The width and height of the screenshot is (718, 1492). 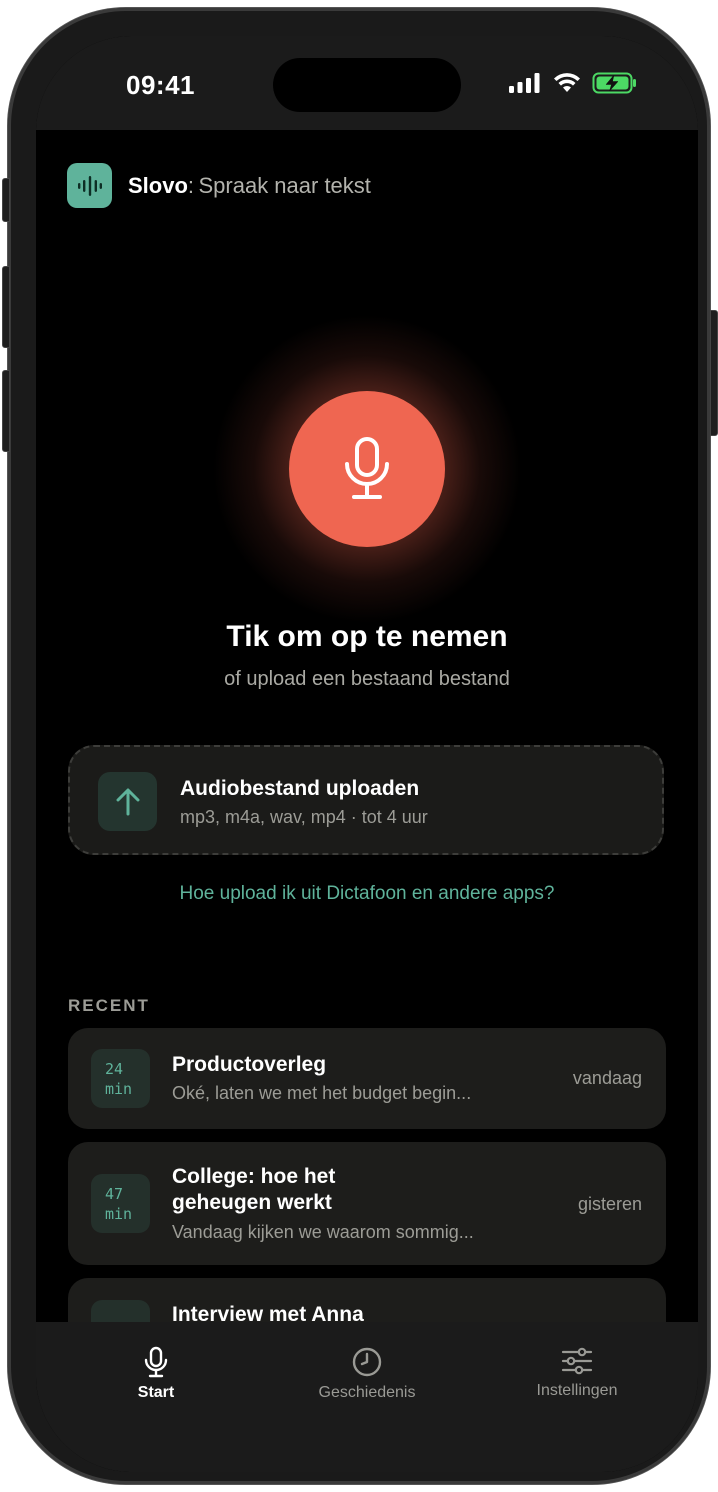 I want to click on record-subtitle: of upload een bestaand bestand, so click(x=367, y=679).